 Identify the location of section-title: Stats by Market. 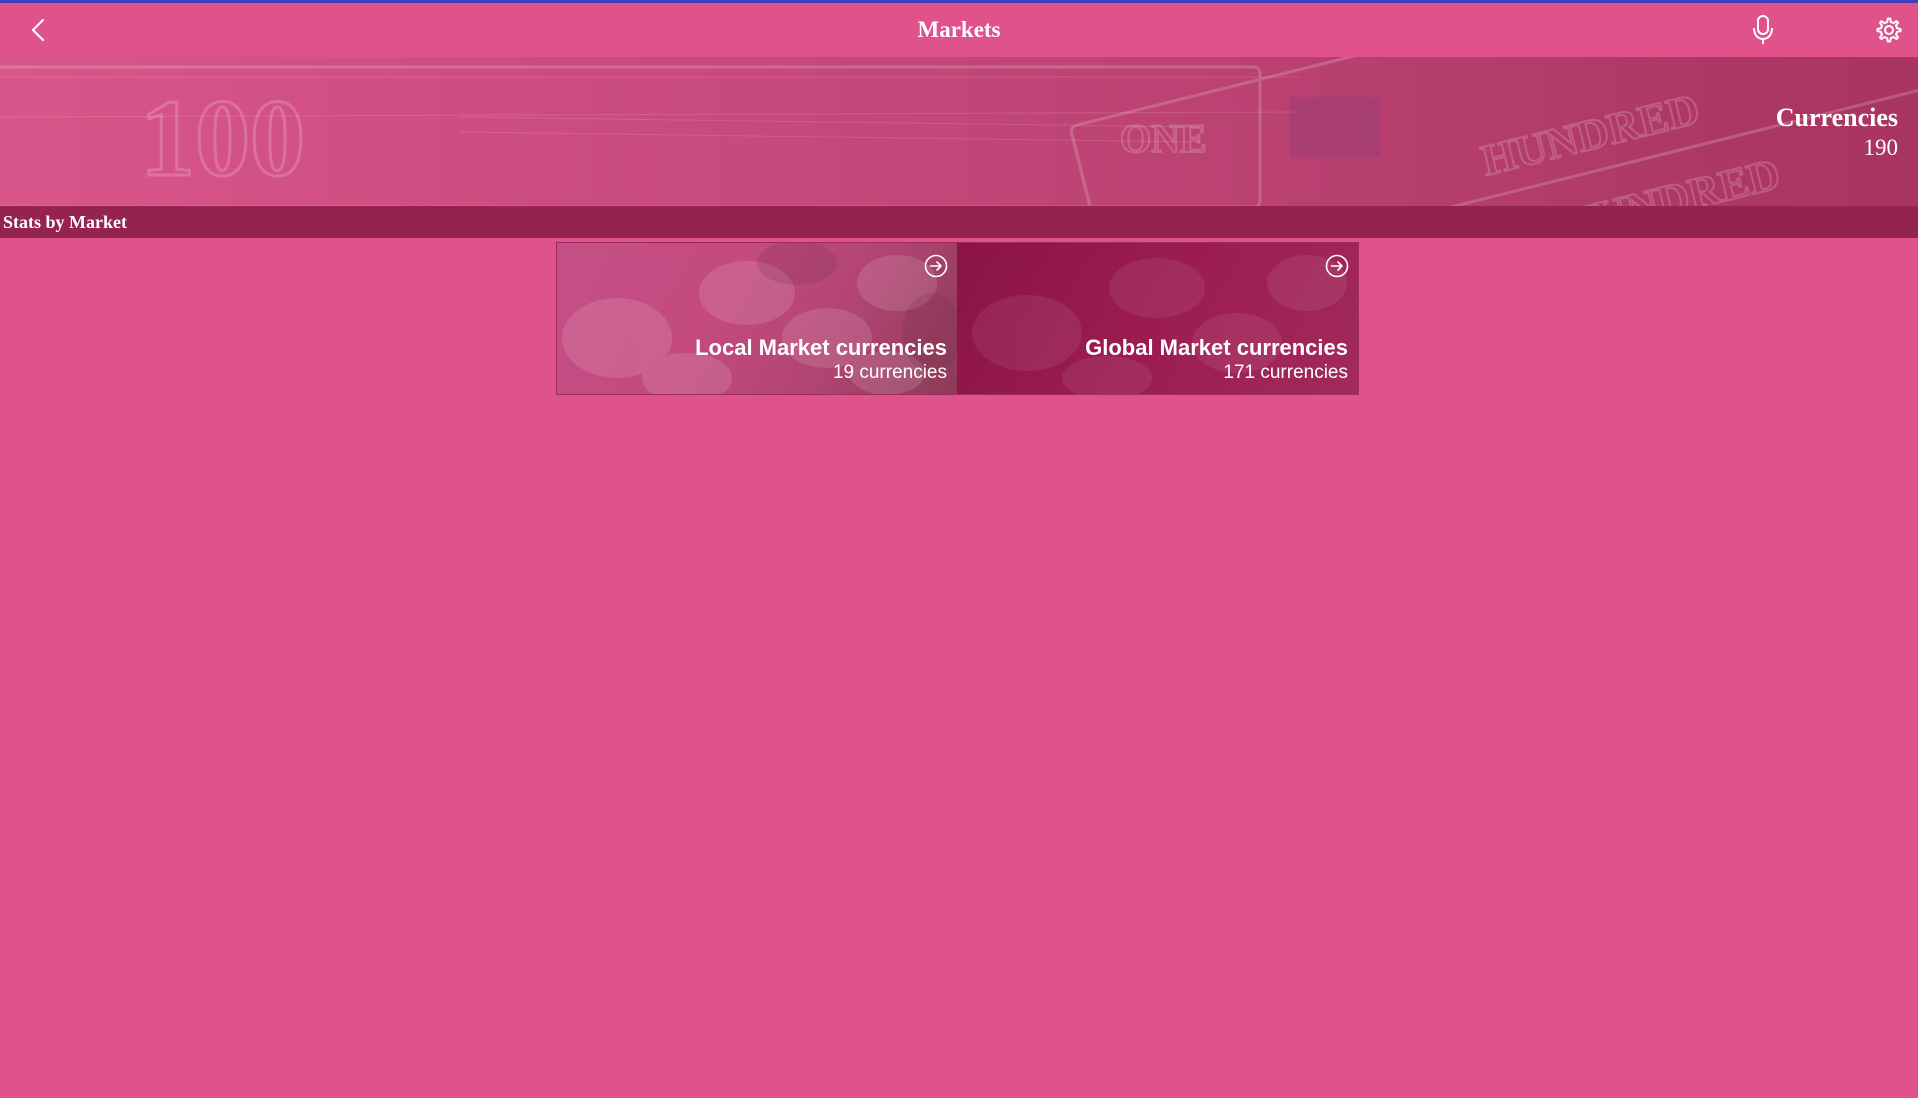
(65, 222).